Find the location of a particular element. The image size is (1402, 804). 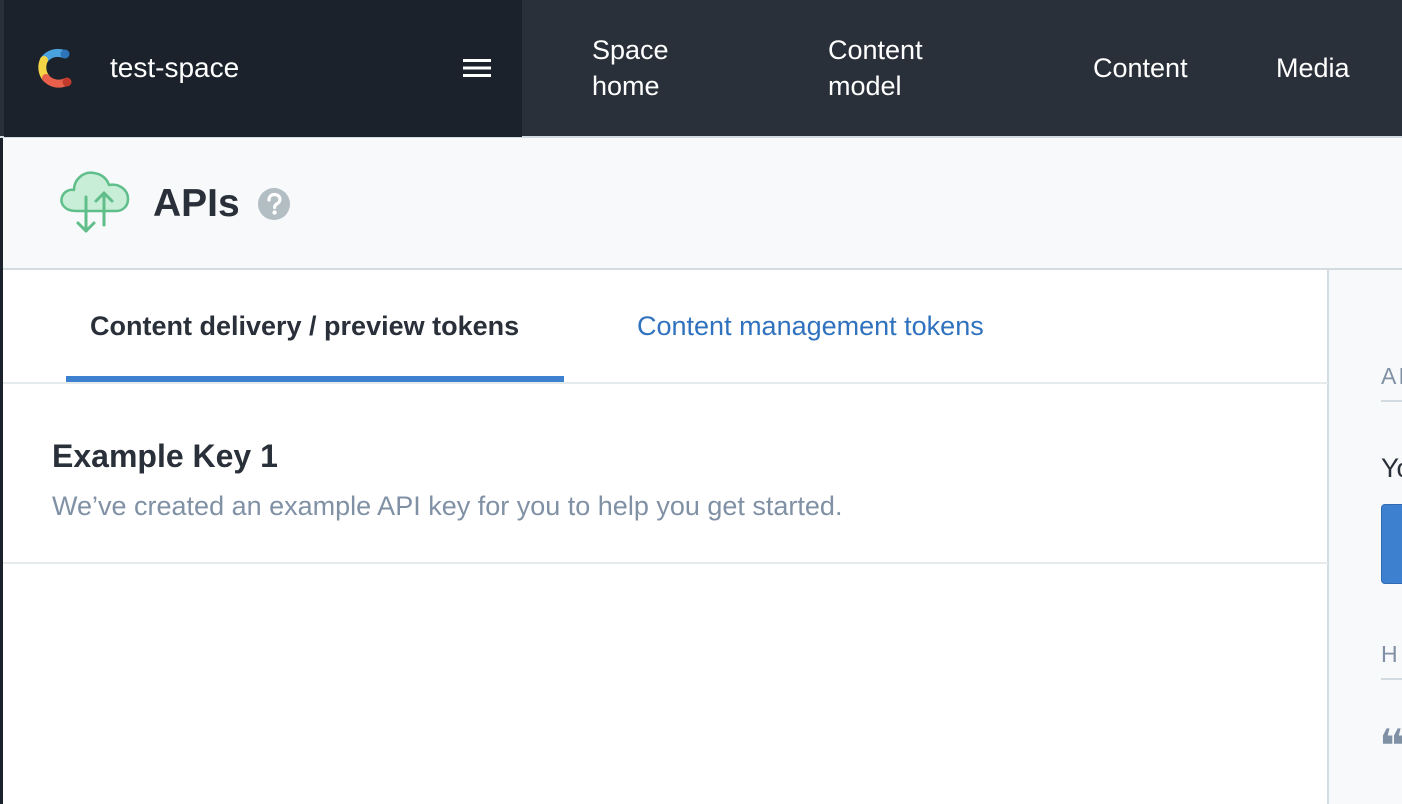

quote-icon: ❝ is located at coordinates (1390, 746).